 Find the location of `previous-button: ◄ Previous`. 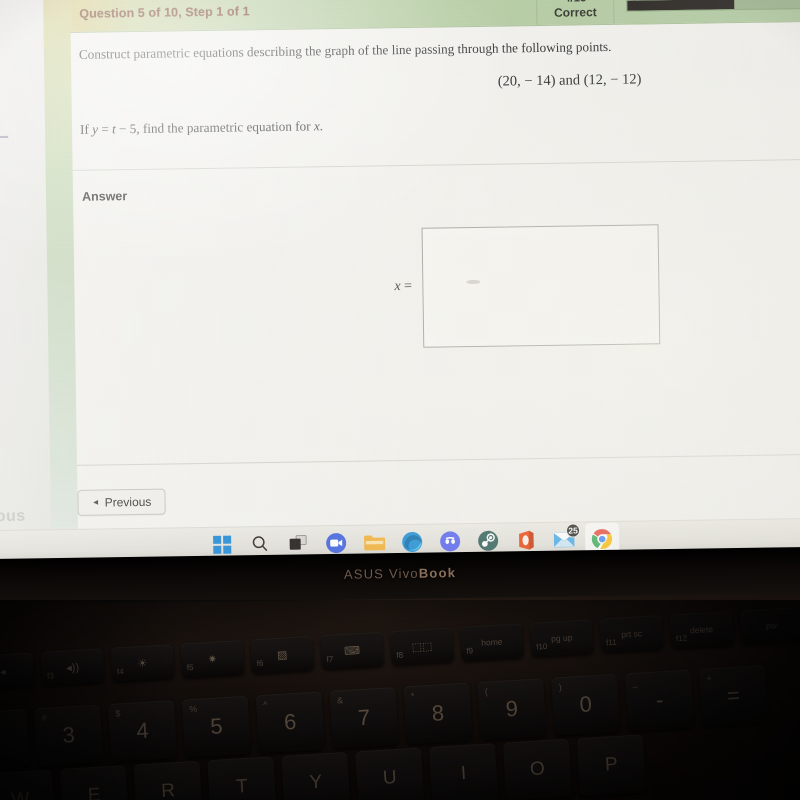

previous-button: ◄ Previous is located at coordinates (121, 502).